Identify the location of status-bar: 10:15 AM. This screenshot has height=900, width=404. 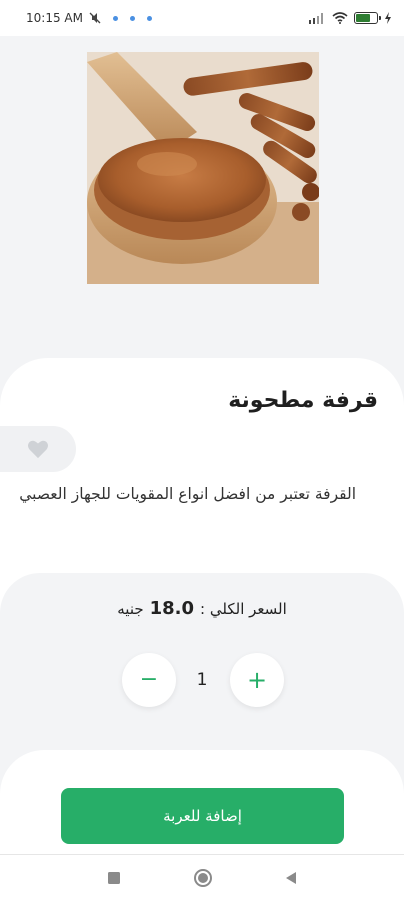
(202, 18).